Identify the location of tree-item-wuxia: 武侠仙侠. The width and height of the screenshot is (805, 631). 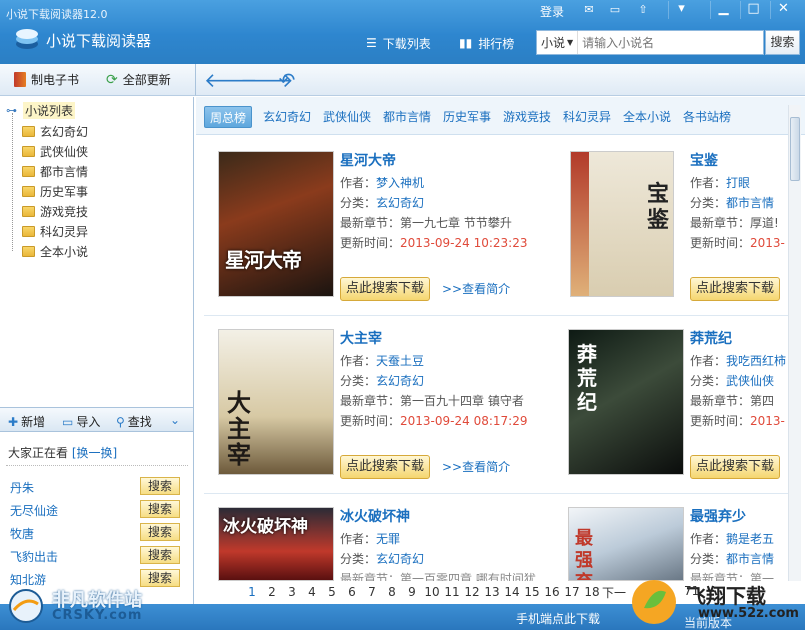
(55, 151).